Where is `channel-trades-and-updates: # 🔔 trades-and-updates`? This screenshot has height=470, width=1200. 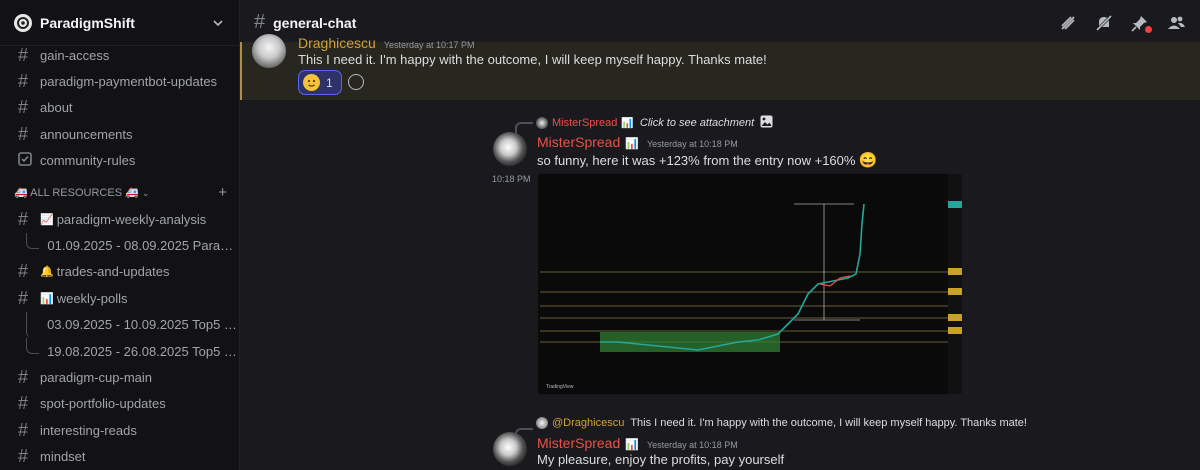
channel-trades-and-updates: # 🔔 trades-and-updates is located at coordinates (119, 272).